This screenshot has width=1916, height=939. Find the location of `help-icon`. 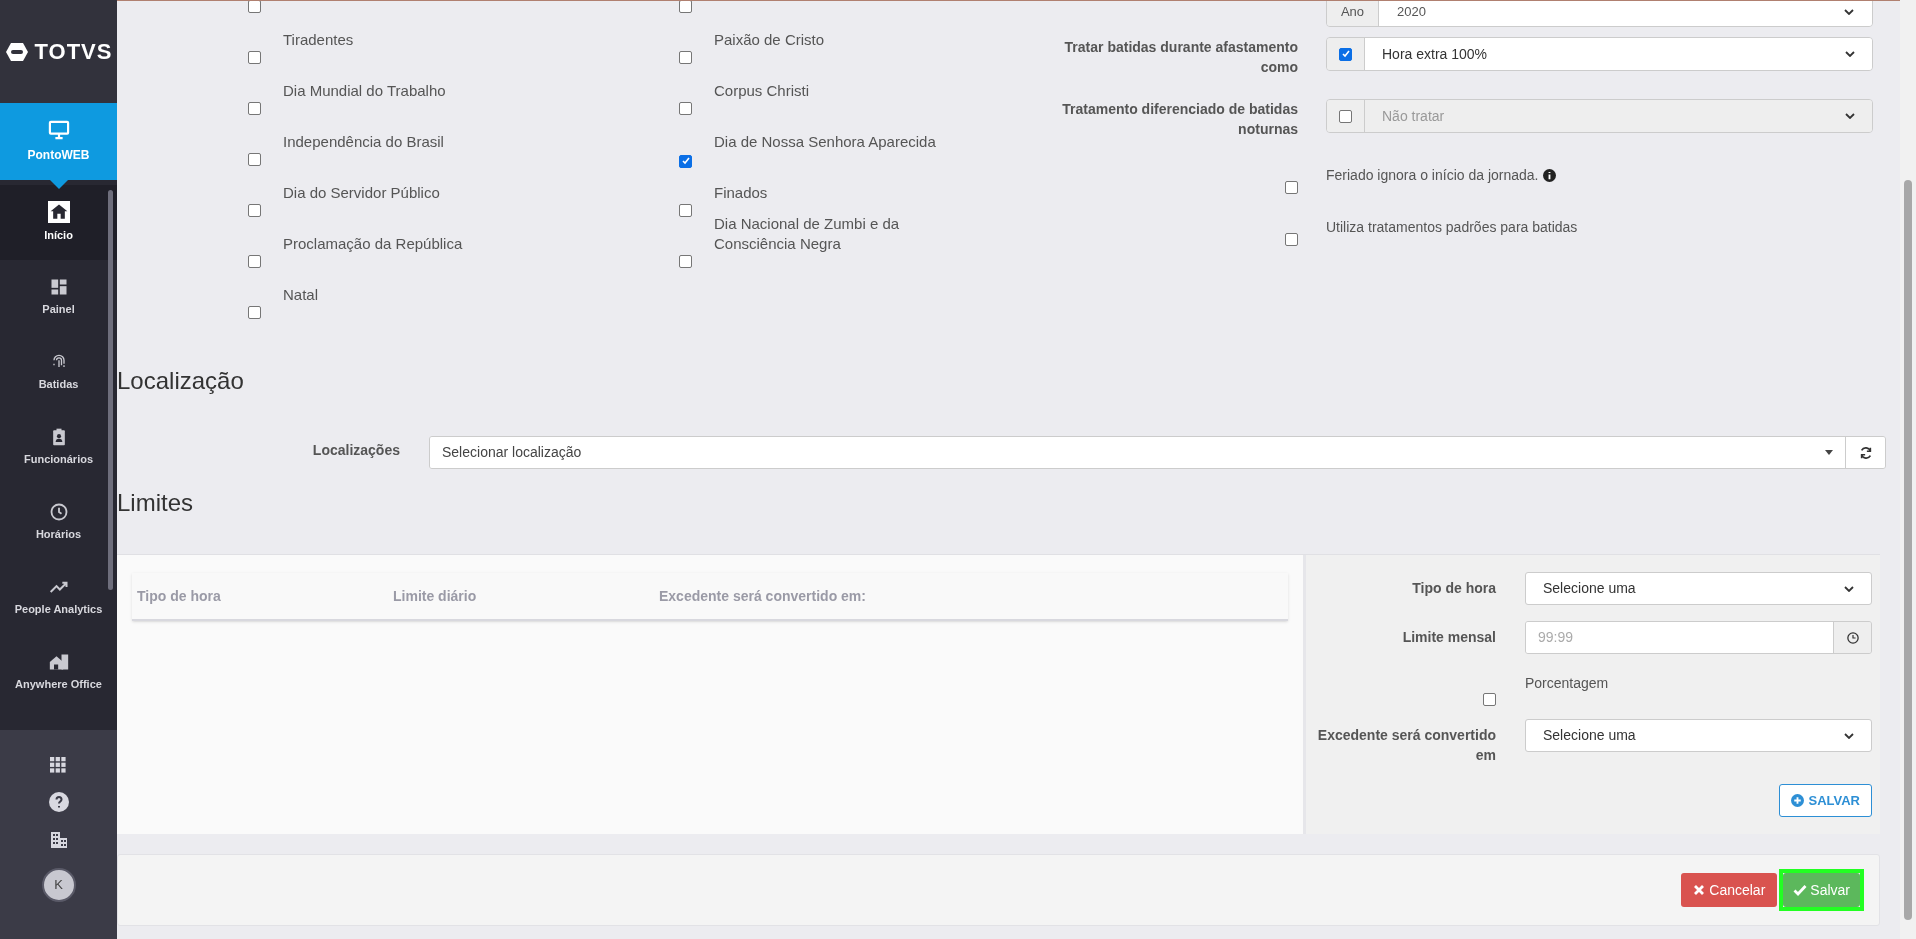

help-icon is located at coordinates (58, 802).